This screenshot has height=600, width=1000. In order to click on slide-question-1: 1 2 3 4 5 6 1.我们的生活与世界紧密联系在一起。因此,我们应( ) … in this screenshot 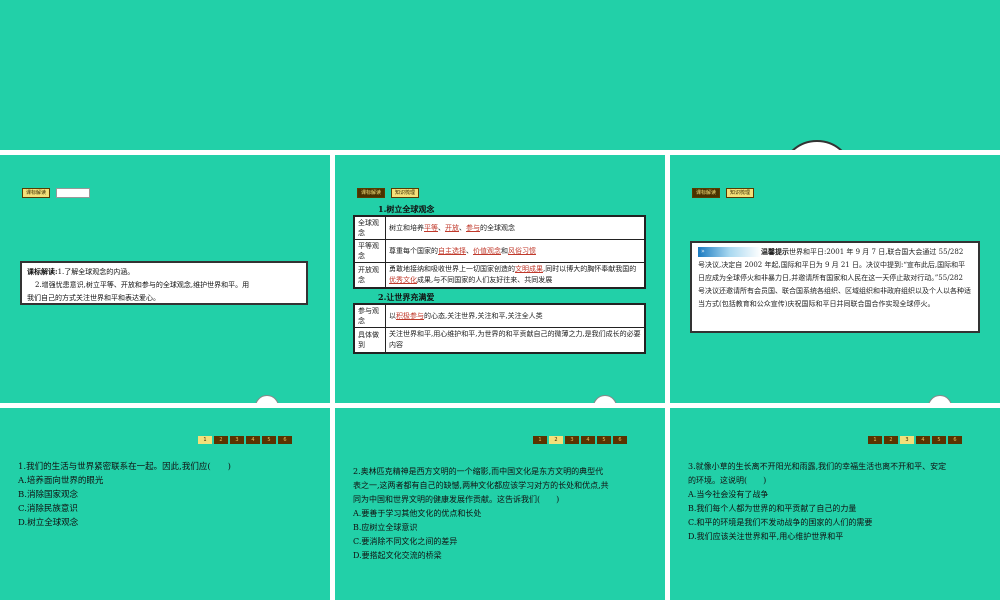, I will do `click(165, 504)`.